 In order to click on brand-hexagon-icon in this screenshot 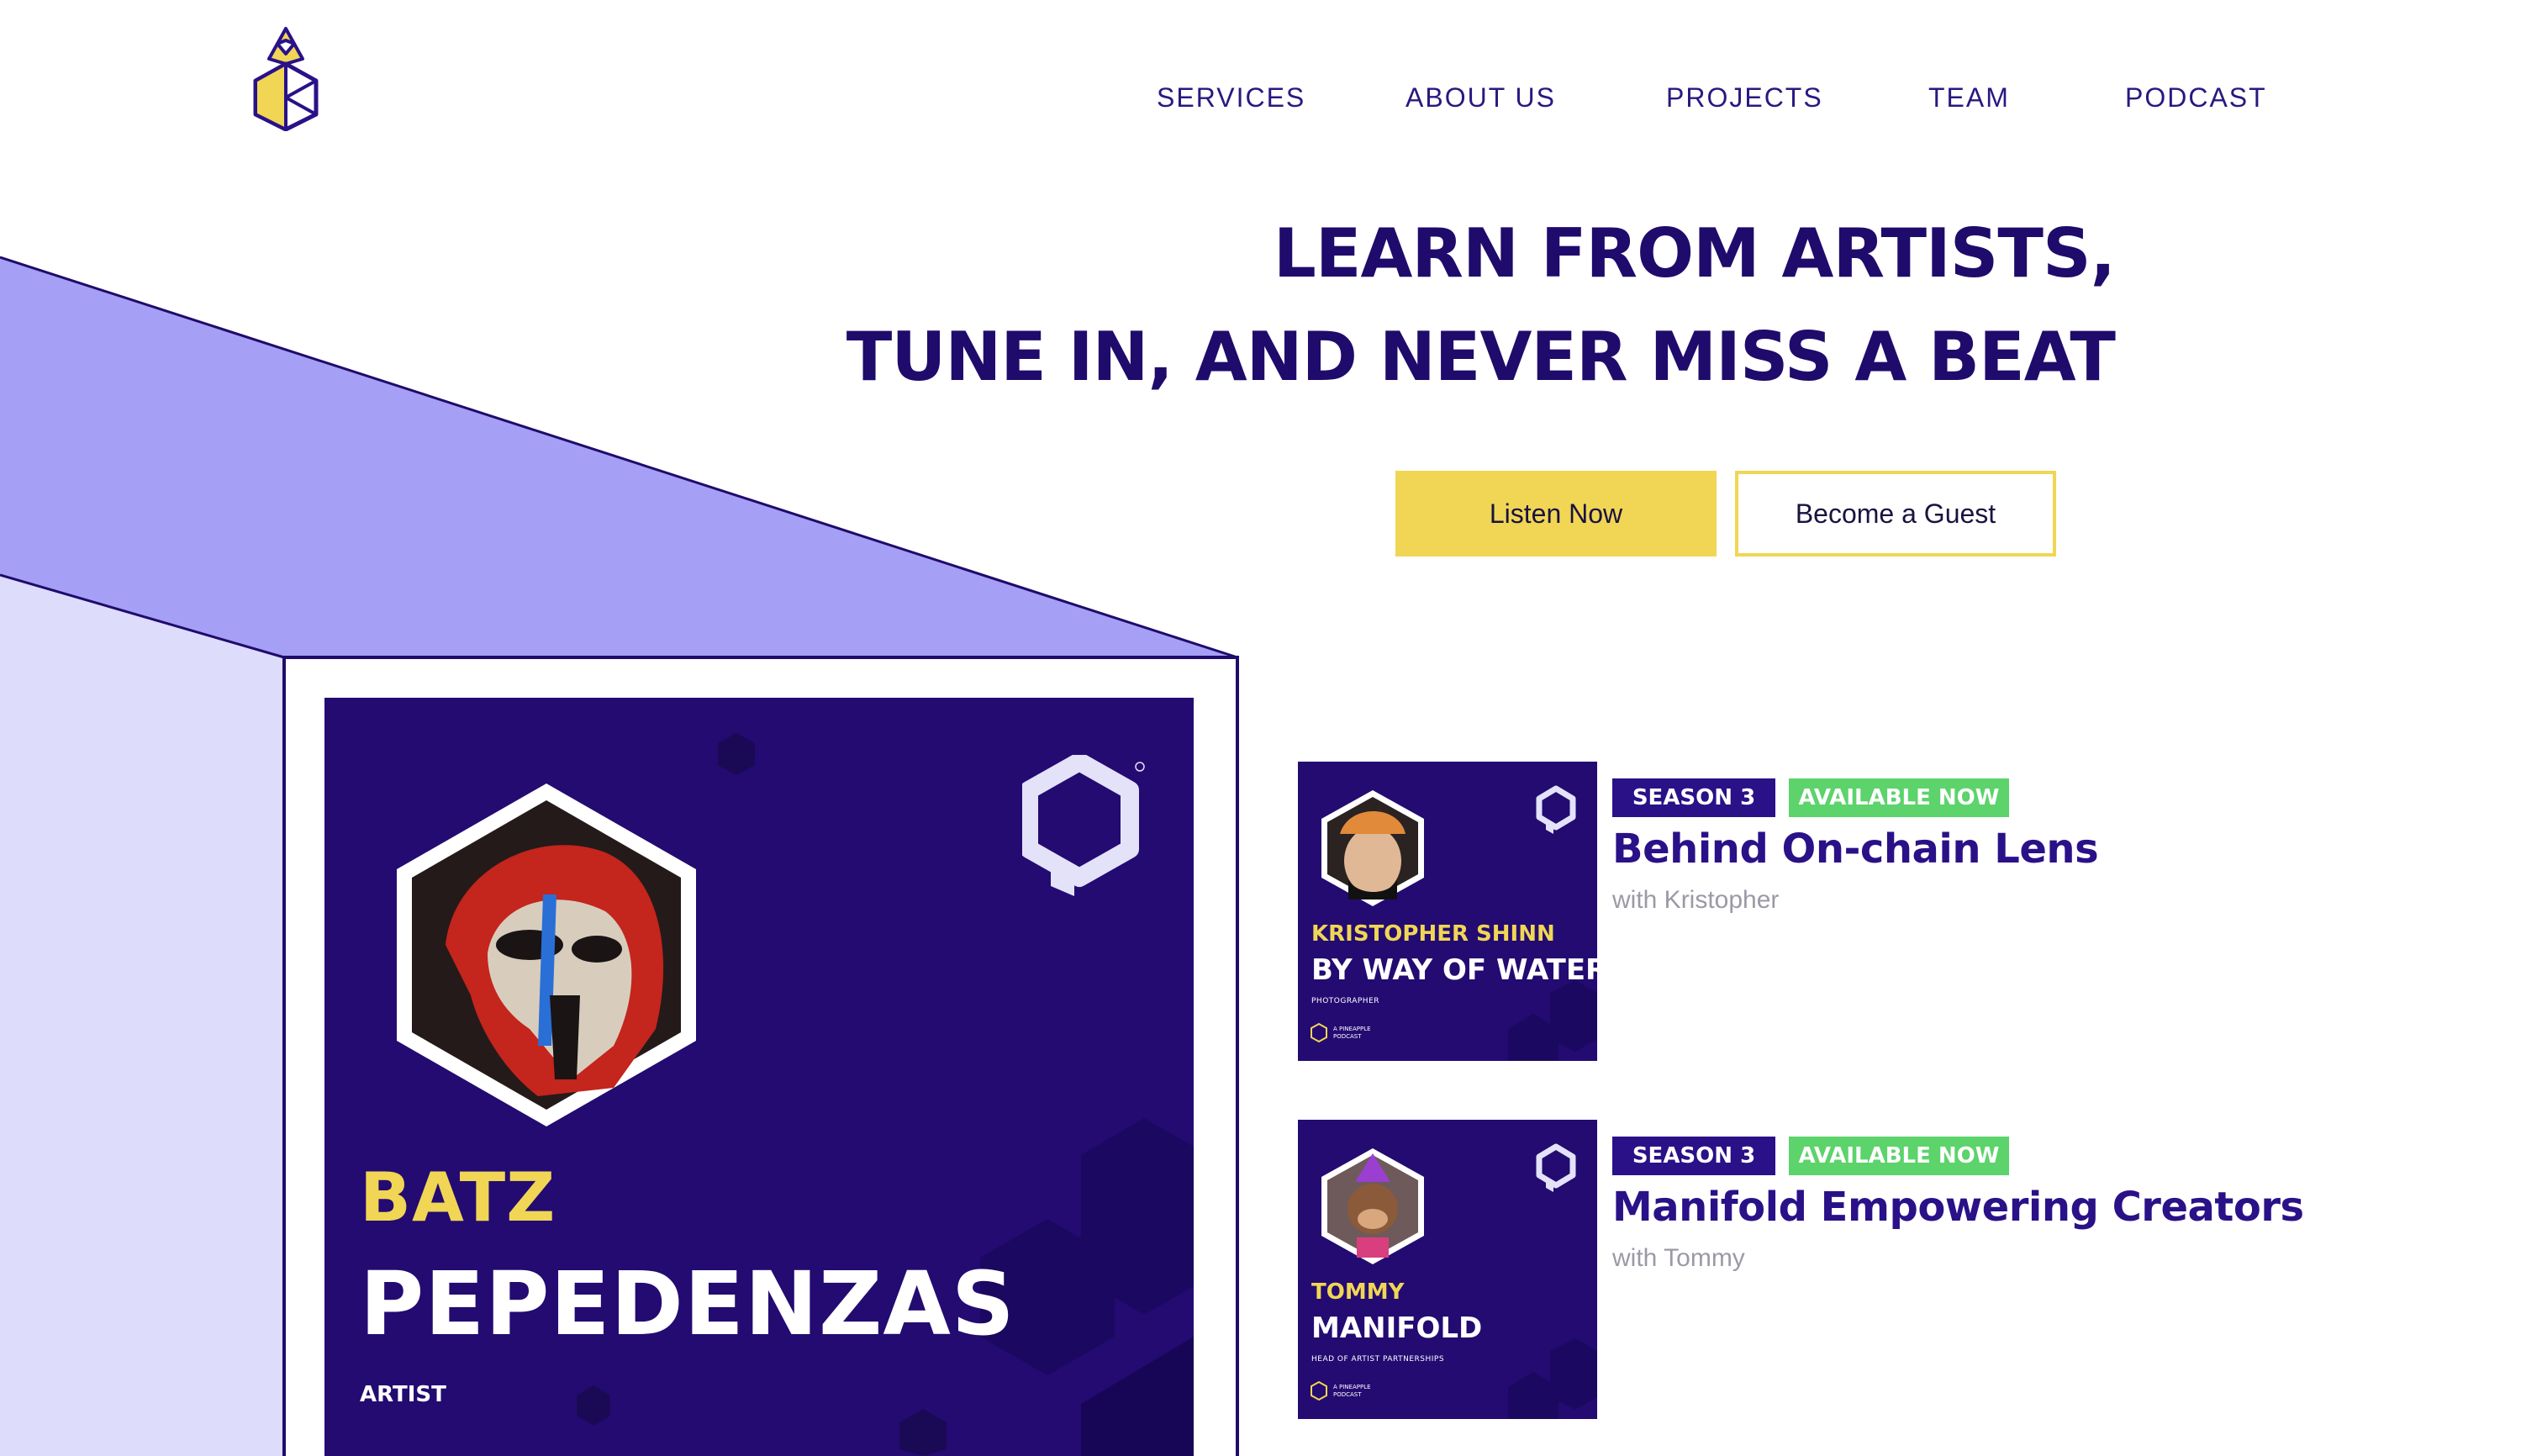, I will do `click(1083, 825)`.